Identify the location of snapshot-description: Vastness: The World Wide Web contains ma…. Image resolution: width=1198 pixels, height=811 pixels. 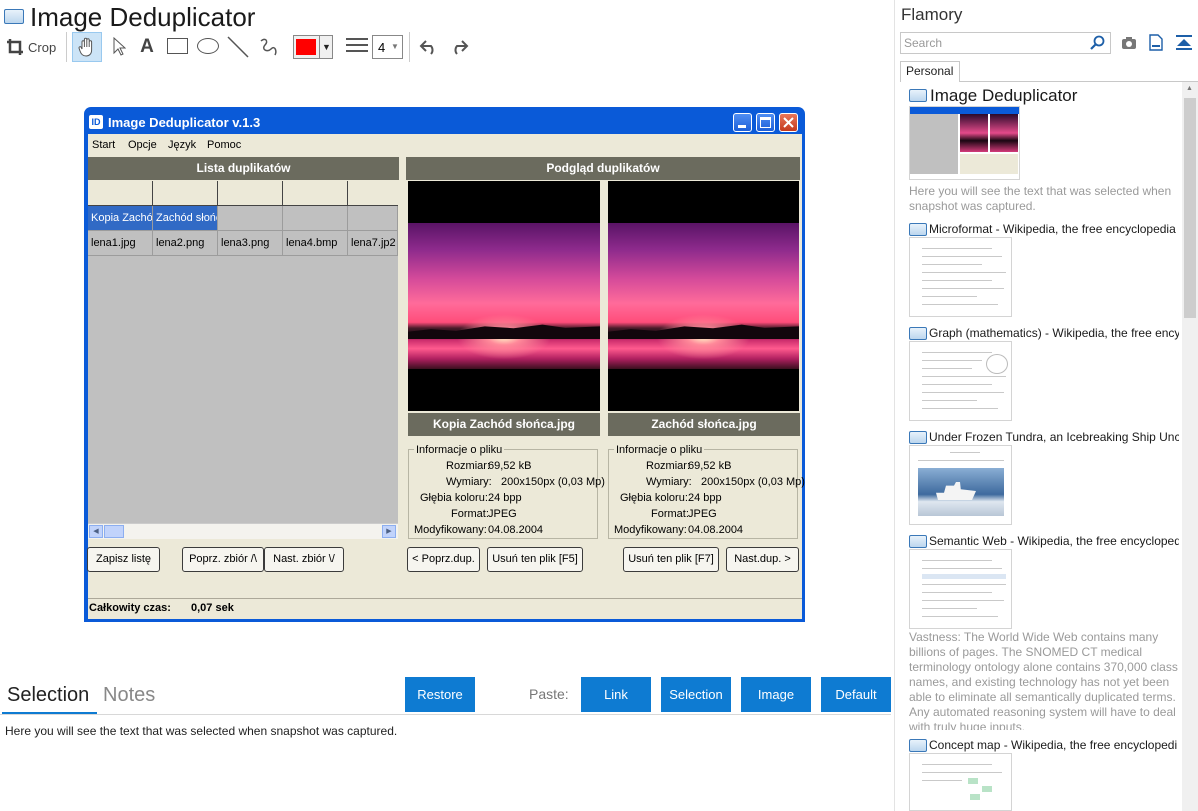
(1043, 680).